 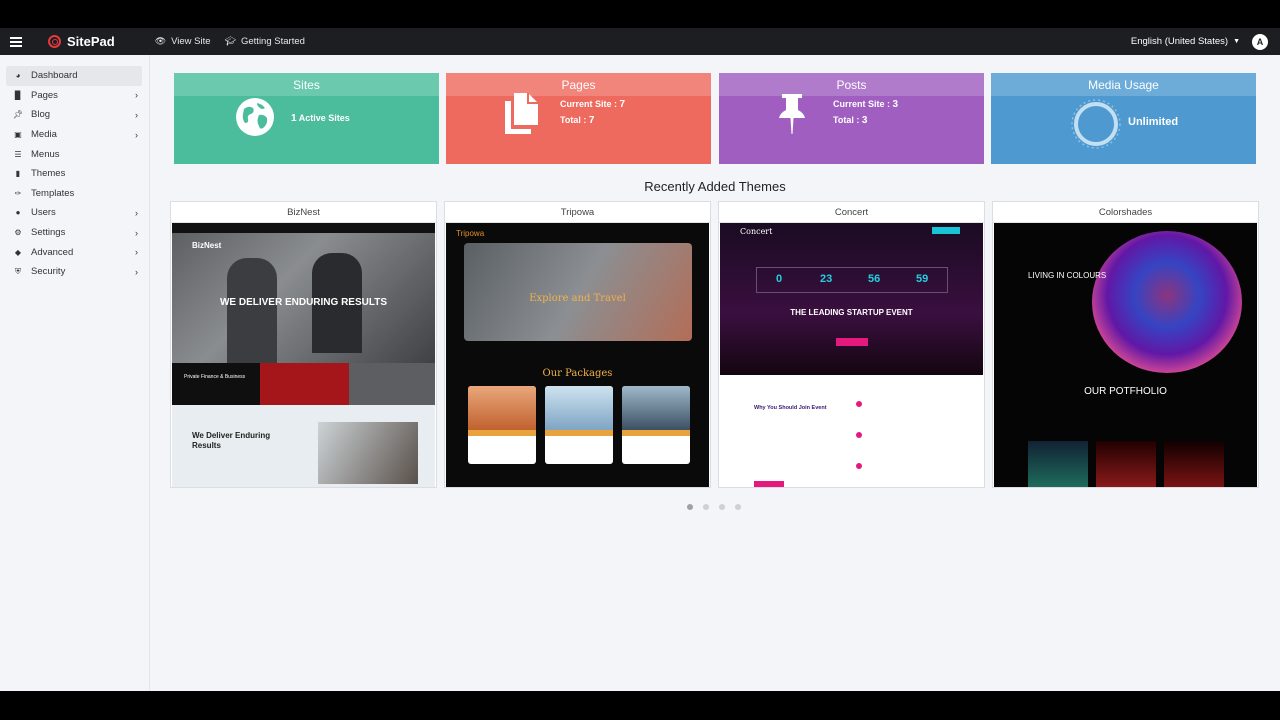 What do you see at coordinates (1179, 41) in the screenshot?
I see `language-label: English (United States)` at bounding box center [1179, 41].